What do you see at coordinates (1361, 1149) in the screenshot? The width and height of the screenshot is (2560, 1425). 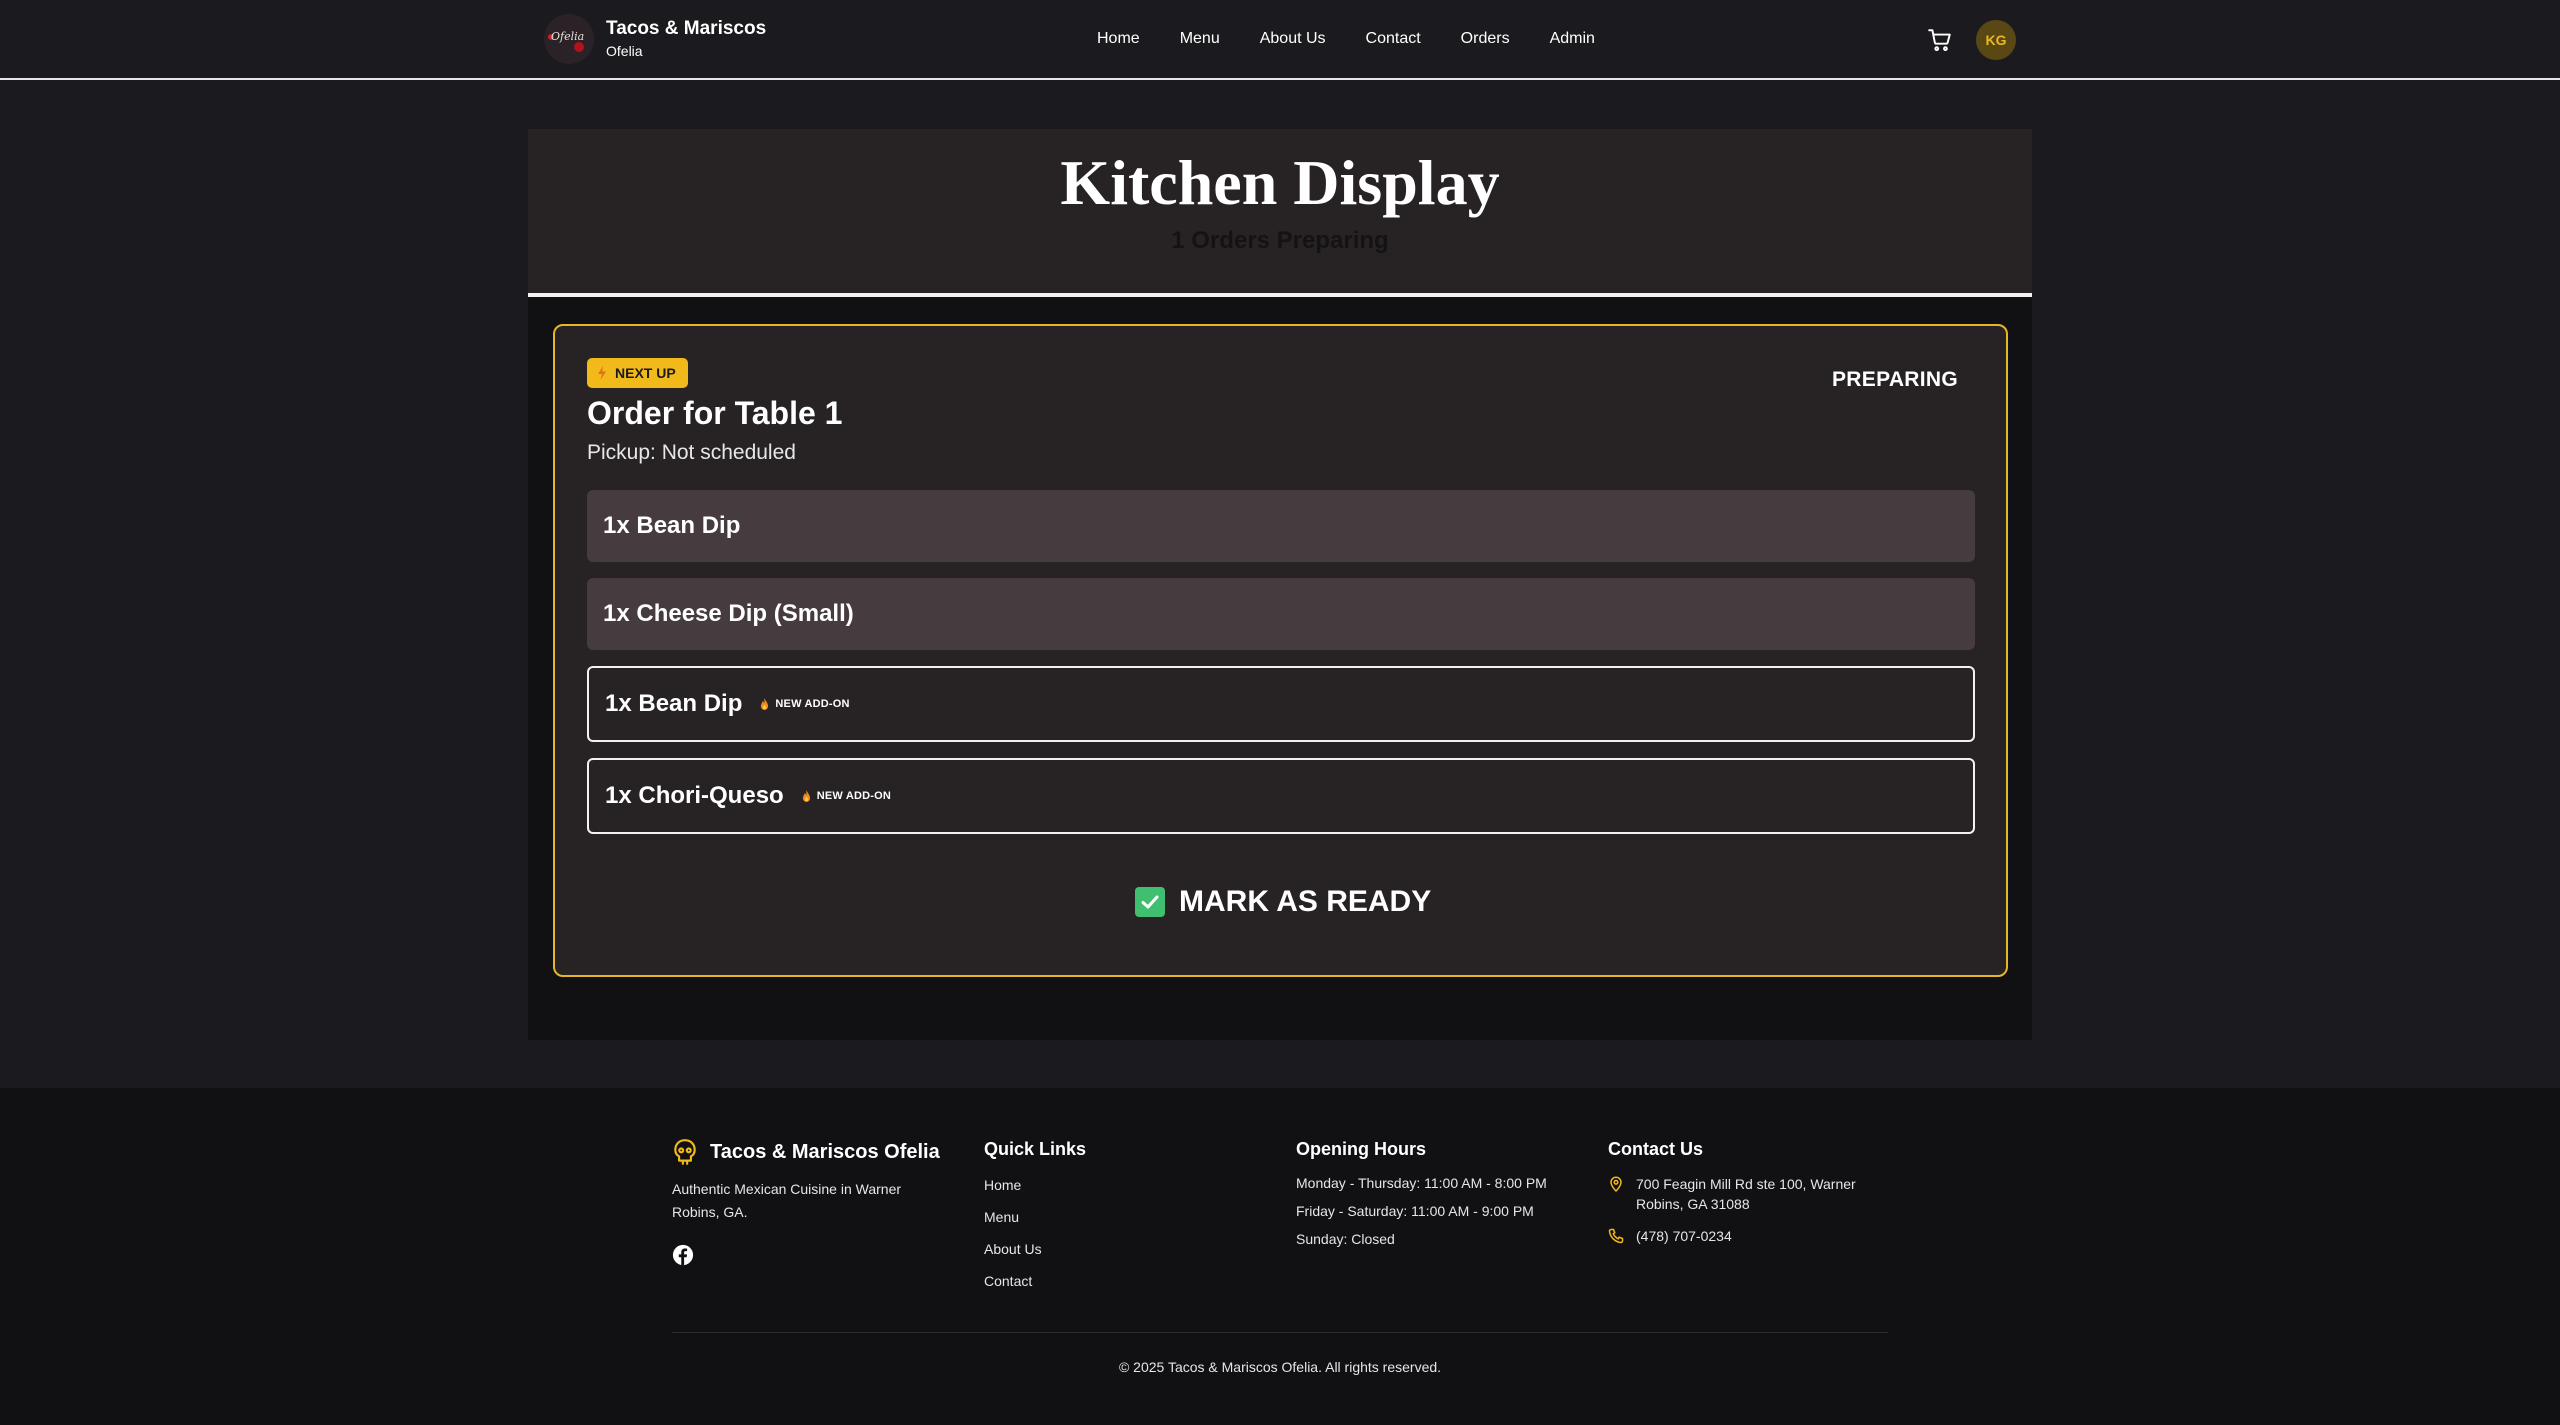 I see `opening-hours-title: Opening Hours` at bounding box center [1361, 1149].